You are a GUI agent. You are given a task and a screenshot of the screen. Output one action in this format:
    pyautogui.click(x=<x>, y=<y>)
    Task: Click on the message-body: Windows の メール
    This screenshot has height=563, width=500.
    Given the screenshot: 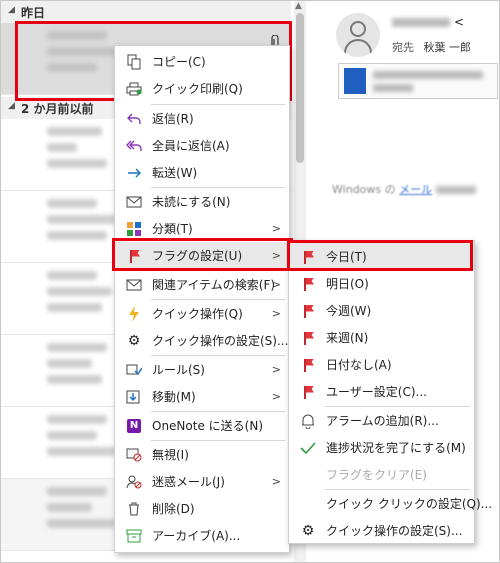 What is the action you would take?
    pyautogui.click(x=404, y=189)
    